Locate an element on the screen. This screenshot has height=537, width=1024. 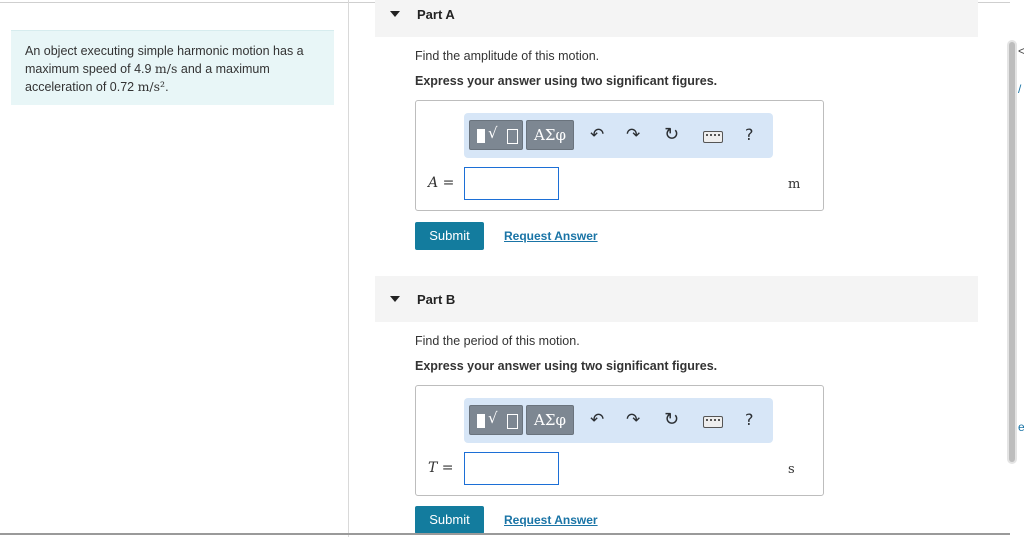
vertical-scrollbar is located at coordinates (1012, 252).